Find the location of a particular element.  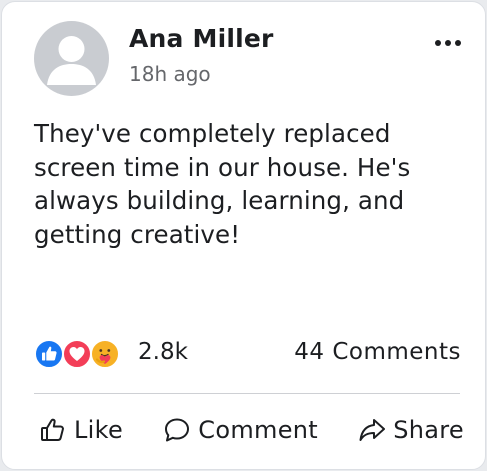

post-actions-bar: Like Comment Share is located at coordinates (251, 430).